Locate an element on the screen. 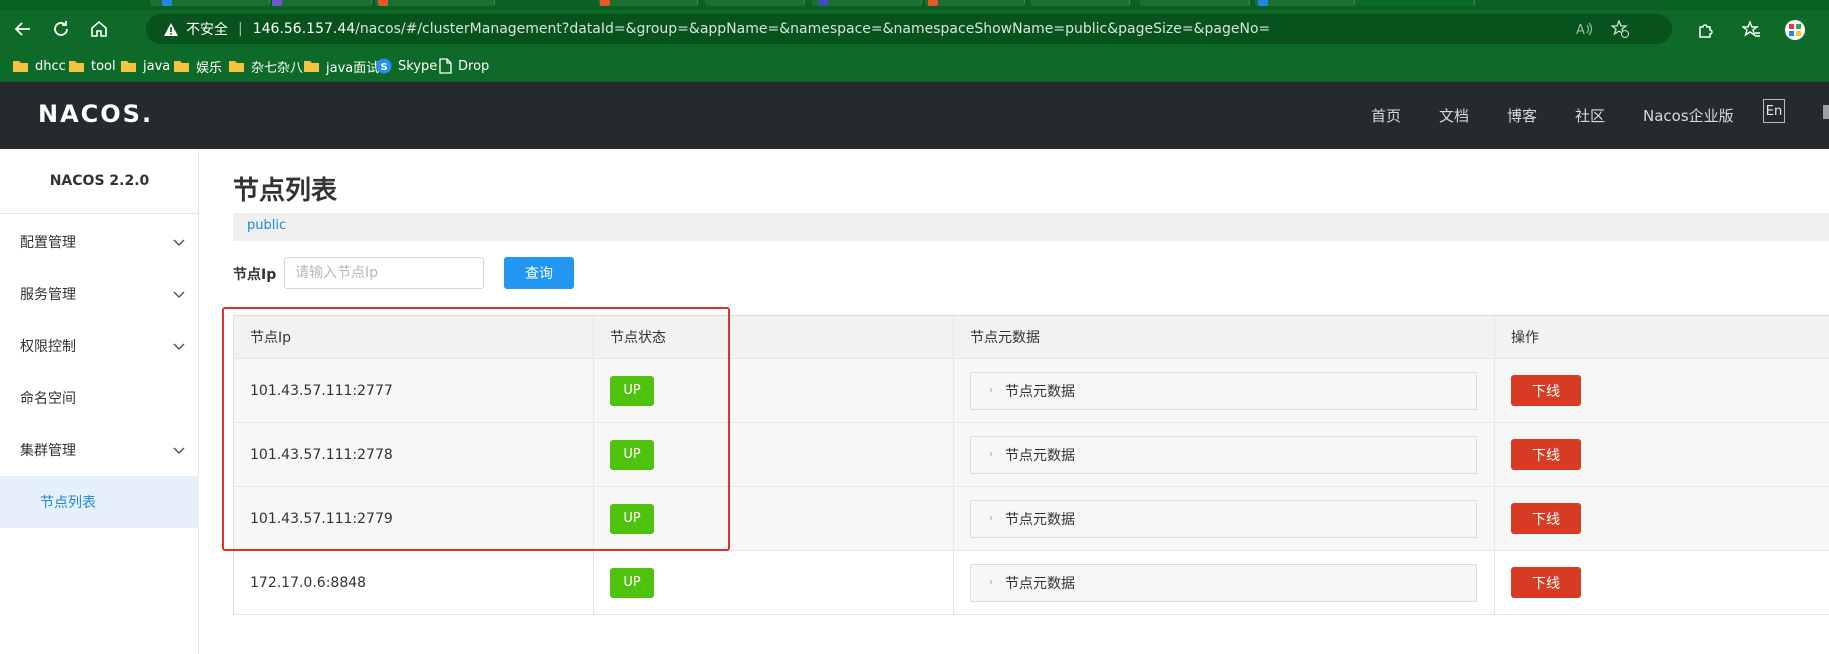  table-row: 172.17.0.6:8848 UP › 节点元数据 下线 is located at coordinates (1031, 583).